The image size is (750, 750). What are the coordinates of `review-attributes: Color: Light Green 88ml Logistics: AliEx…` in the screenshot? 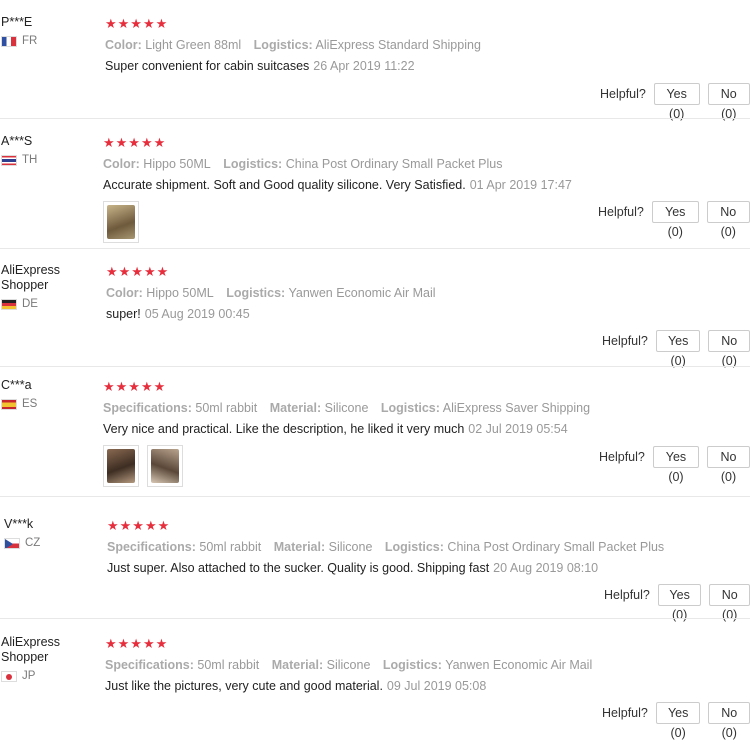 It's located at (293, 45).